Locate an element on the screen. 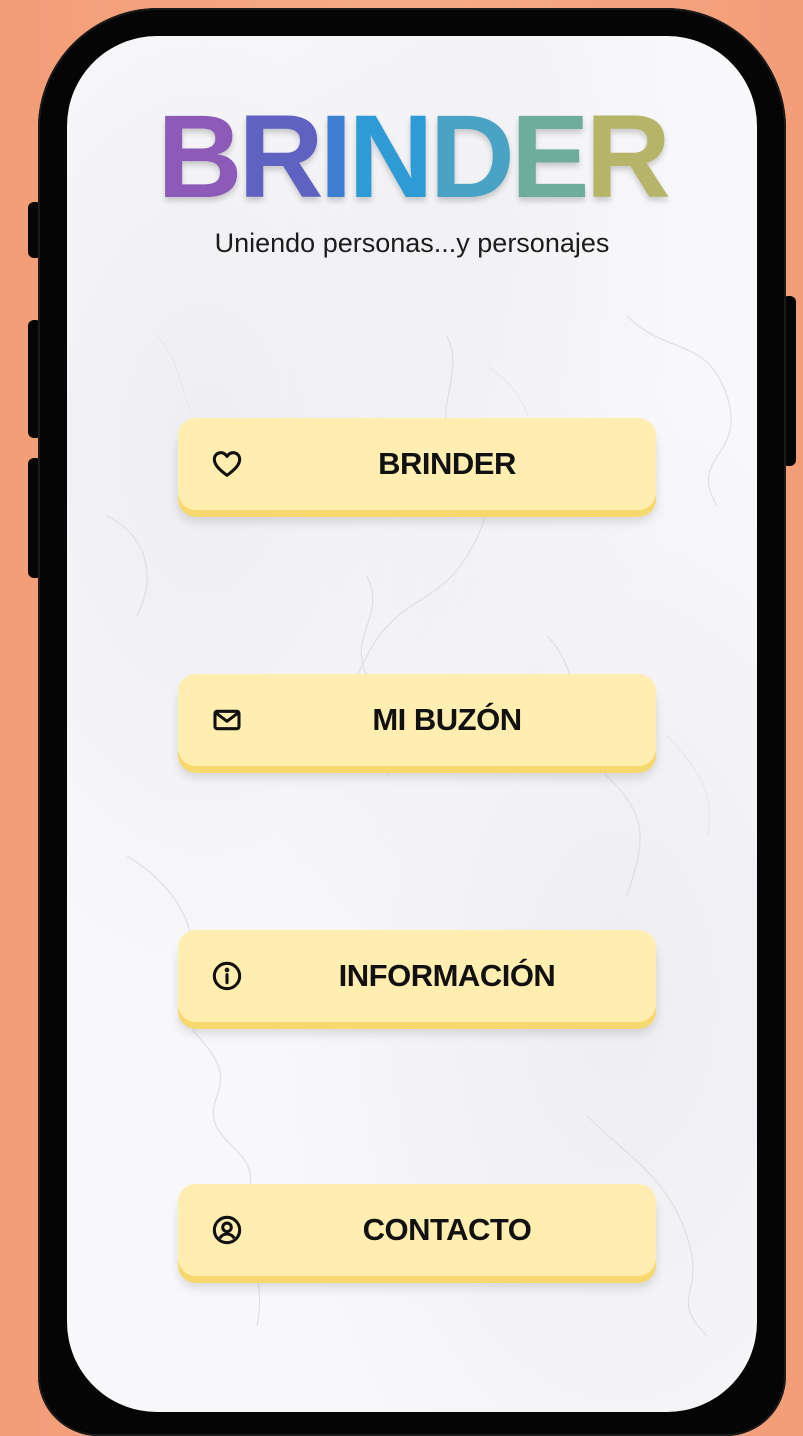  logo-letter: I is located at coordinates (336, 157).